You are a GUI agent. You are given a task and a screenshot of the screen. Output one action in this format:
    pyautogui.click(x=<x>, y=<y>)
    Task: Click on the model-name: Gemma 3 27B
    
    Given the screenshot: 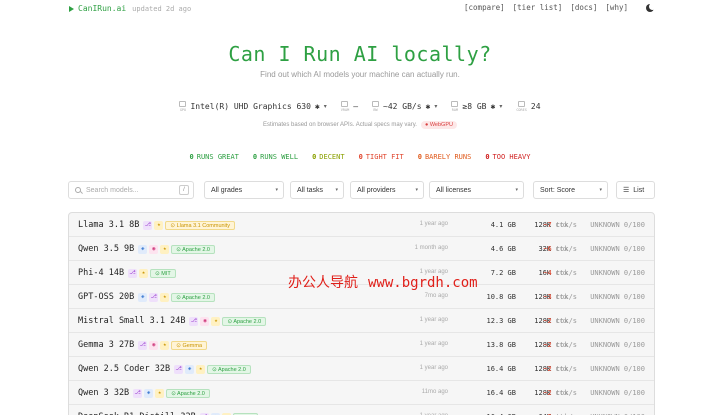 What is the action you would take?
    pyautogui.click(x=106, y=345)
    